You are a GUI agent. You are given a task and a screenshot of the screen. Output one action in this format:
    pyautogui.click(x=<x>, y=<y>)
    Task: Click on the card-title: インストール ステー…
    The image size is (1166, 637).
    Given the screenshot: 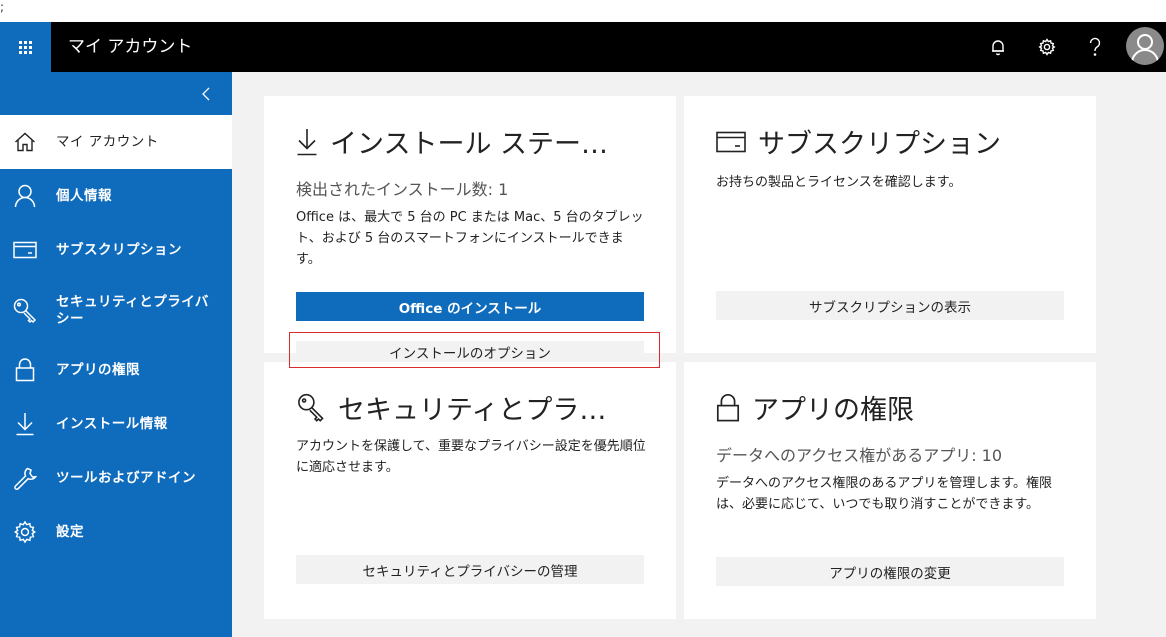 What is the action you would take?
    pyautogui.click(x=452, y=141)
    